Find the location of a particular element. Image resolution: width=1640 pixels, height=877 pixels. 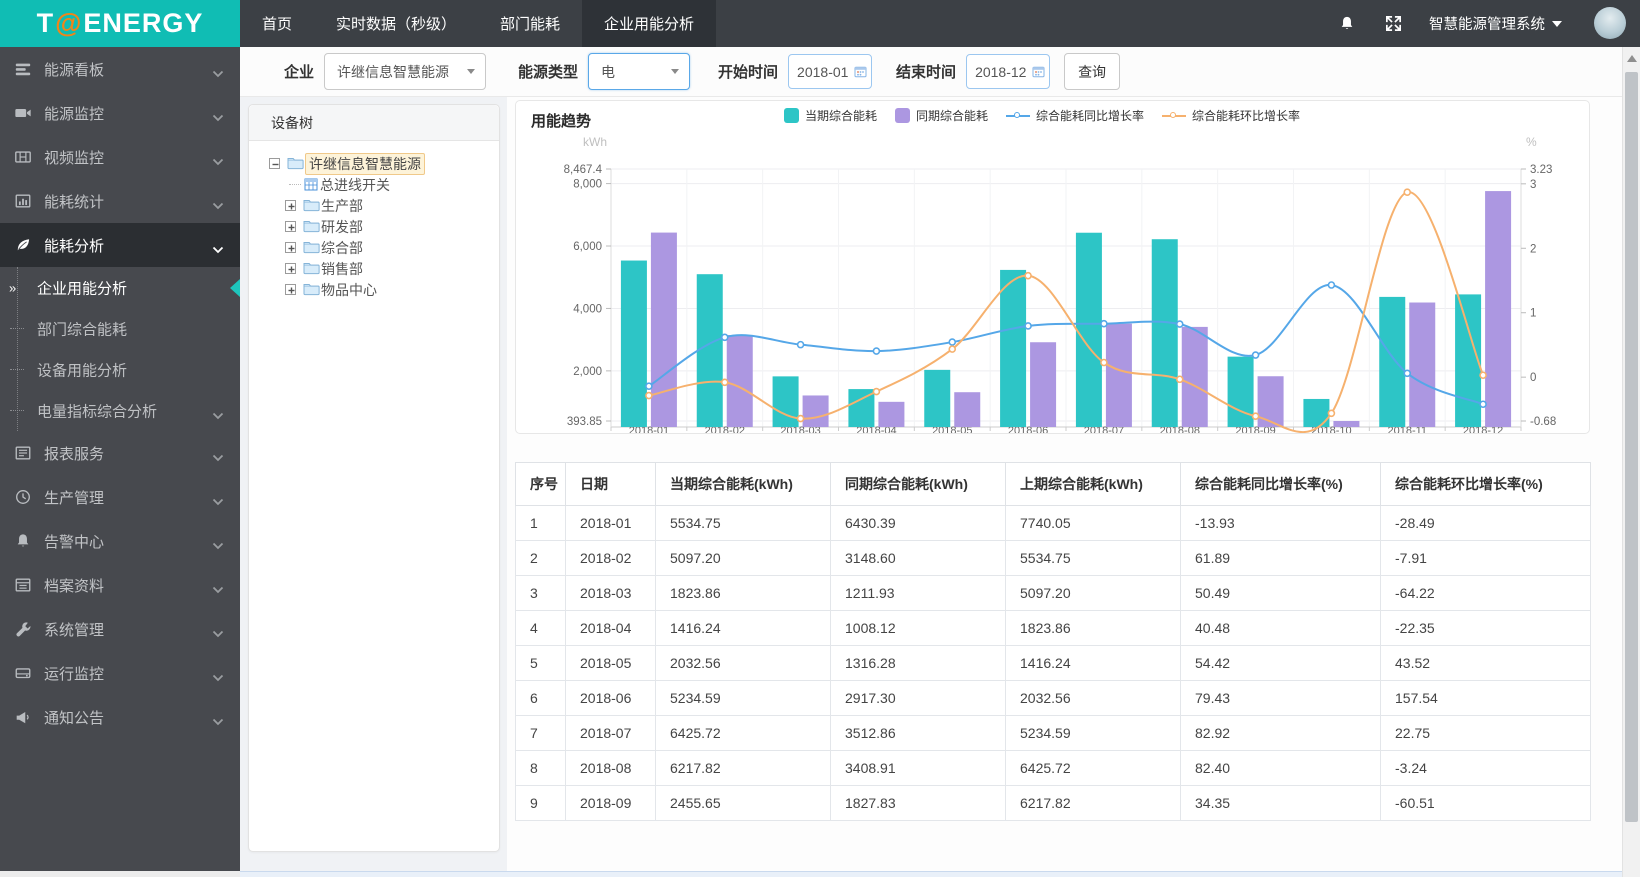

tree-node-5: 销售部 is located at coordinates (374, 268).